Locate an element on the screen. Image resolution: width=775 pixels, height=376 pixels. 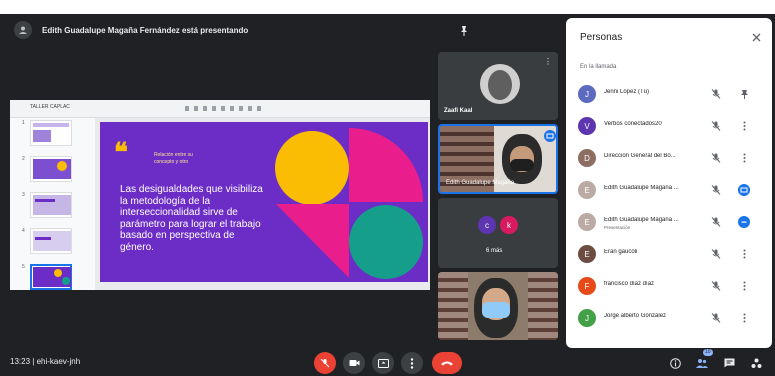
participant-name: Verbos conectados20 is located at coordinates (633, 124).